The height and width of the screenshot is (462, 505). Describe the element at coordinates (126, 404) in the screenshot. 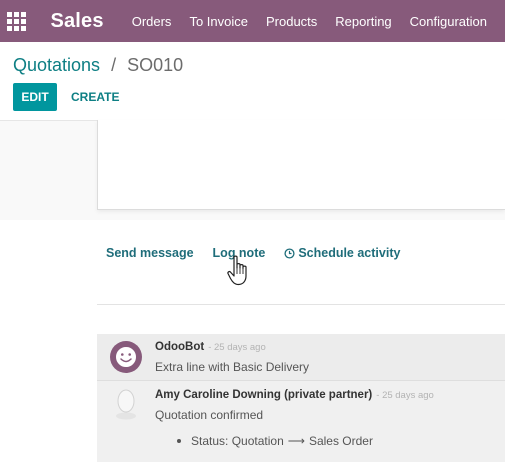

I see `default-user-icon` at that location.